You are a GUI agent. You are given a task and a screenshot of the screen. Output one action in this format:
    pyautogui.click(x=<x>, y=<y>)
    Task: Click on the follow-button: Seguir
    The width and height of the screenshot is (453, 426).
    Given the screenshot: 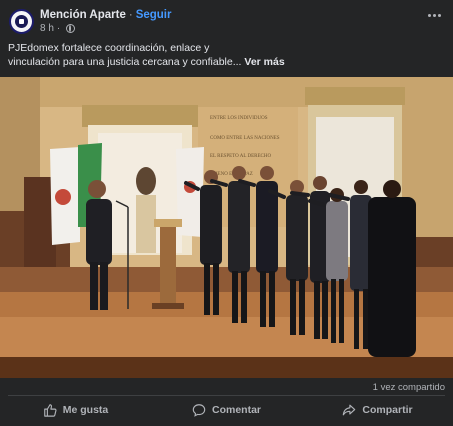 What is the action you would take?
    pyautogui.click(x=154, y=15)
    